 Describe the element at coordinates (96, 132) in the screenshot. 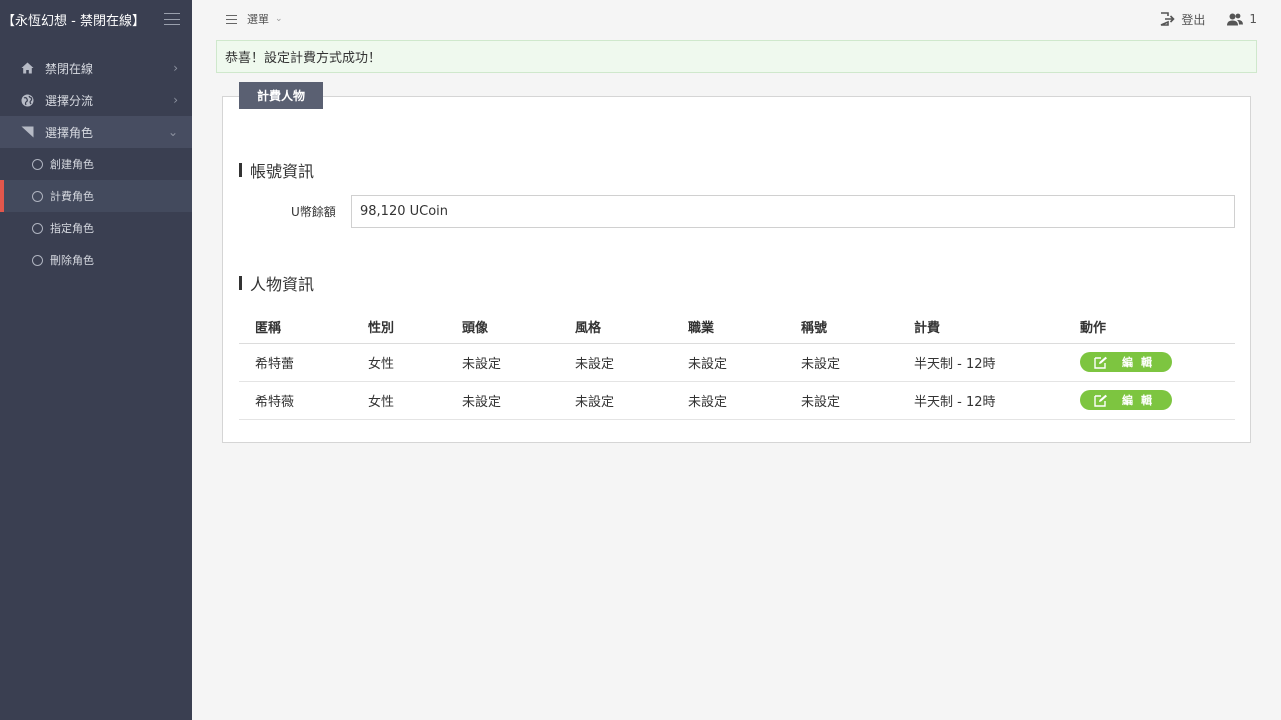

I see `sidebar-item-character: 選擇角色 ⌄` at that location.